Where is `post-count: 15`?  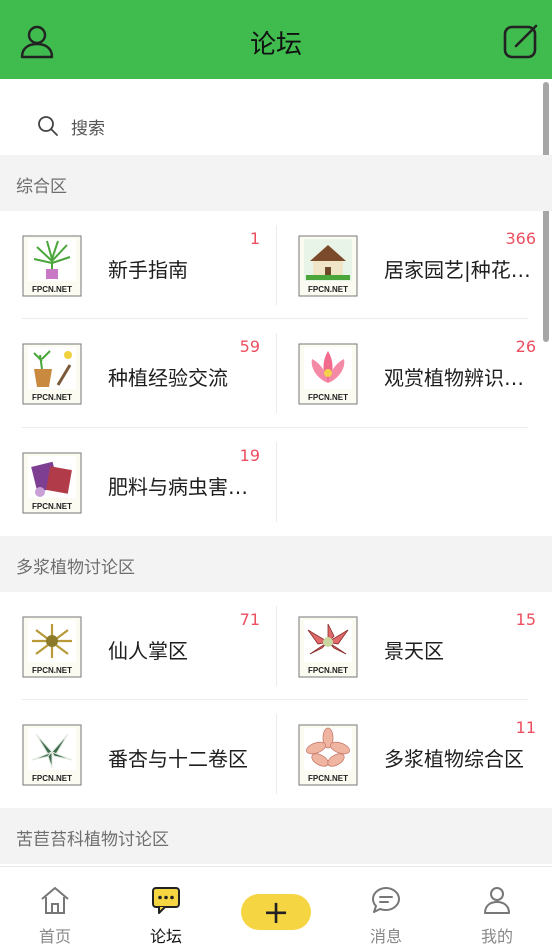 post-count: 15 is located at coordinates (525, 619).